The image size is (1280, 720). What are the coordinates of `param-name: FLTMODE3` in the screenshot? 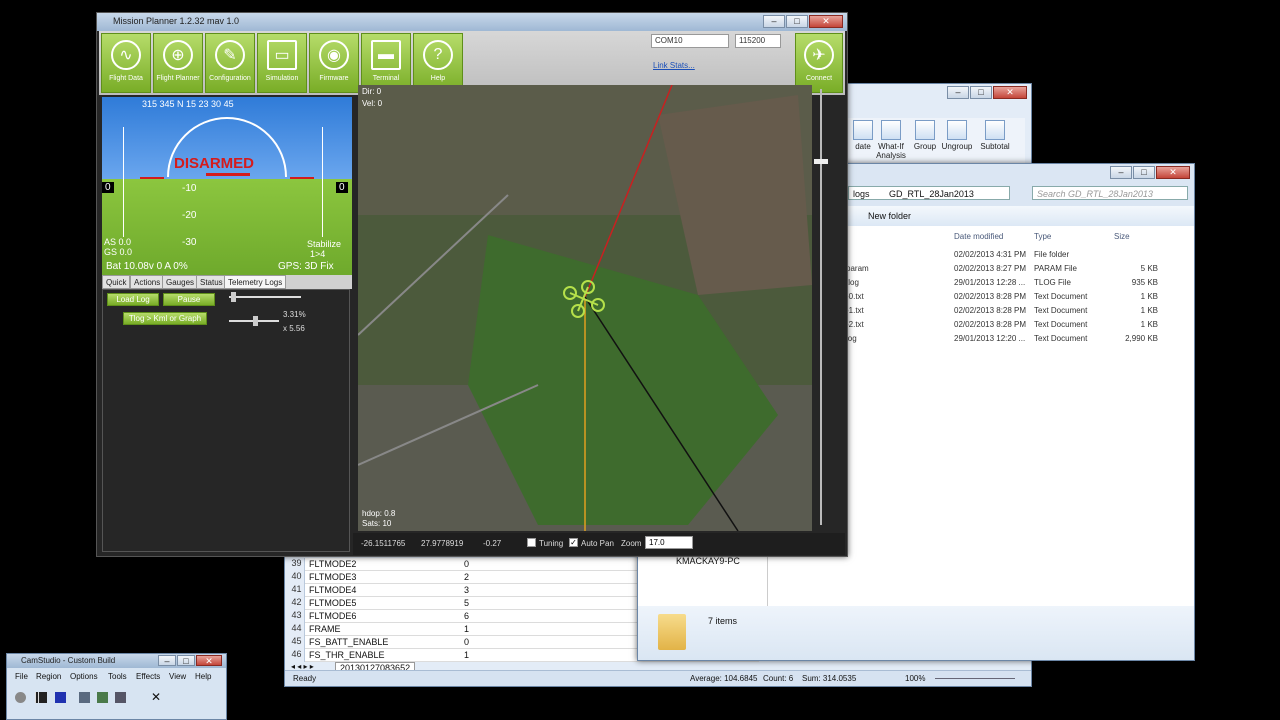 It's located at (332, 577).